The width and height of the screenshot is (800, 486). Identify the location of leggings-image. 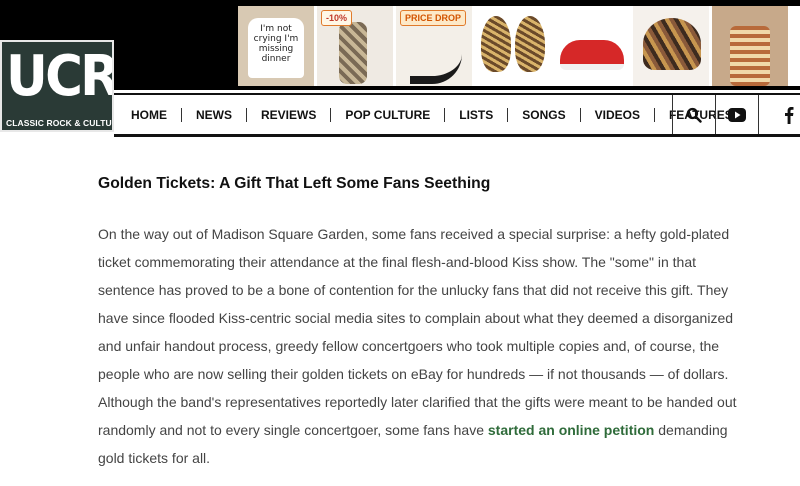
(353, 53).